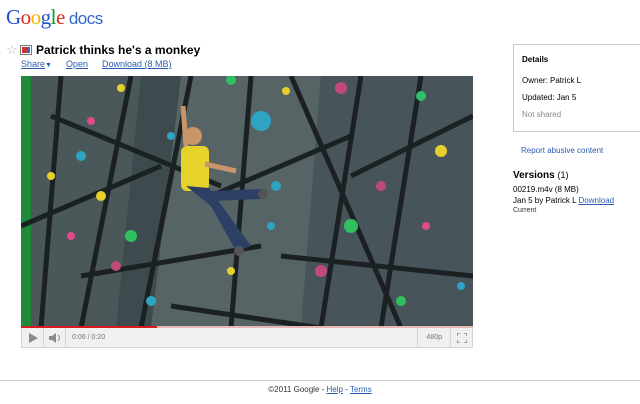 This screenshot has height=404, width=640. I want to click on title-row: ☆ Patrick thinks he's a monkey, so click(103, 50).